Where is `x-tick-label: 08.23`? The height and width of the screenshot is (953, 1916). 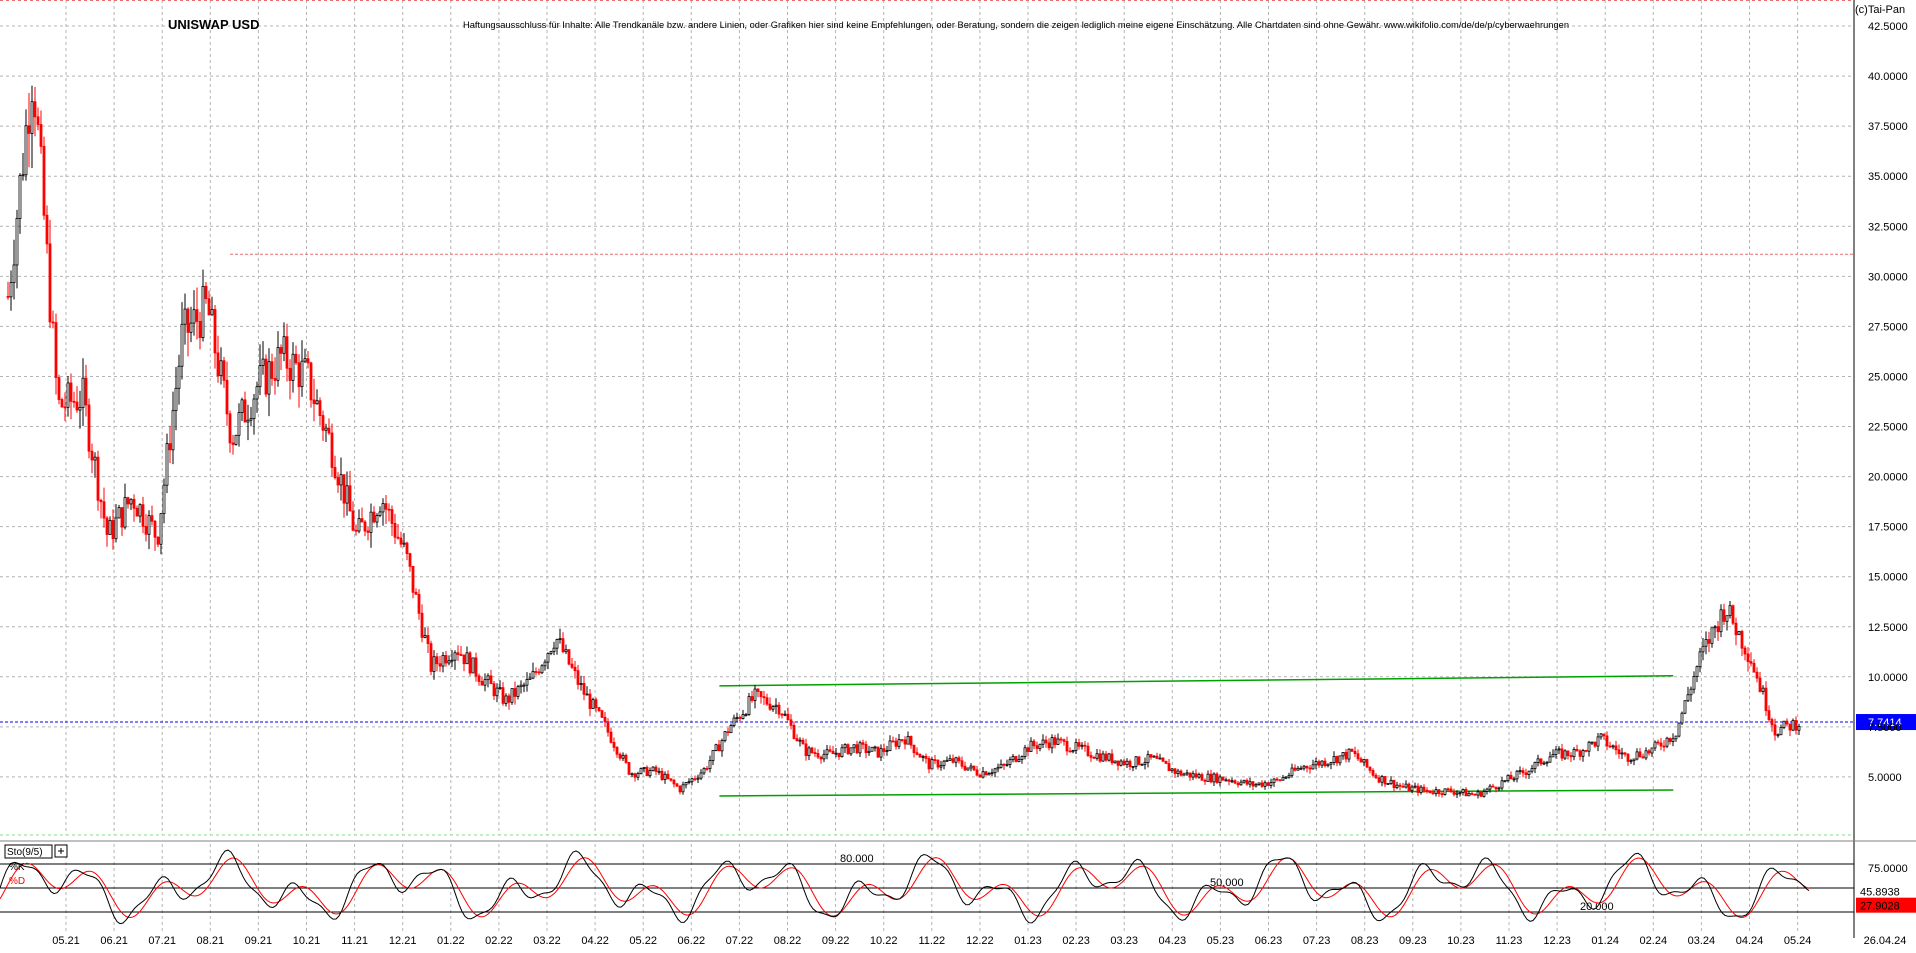 x-tick-label: 08.23 is located at coordinates (1365, 941).